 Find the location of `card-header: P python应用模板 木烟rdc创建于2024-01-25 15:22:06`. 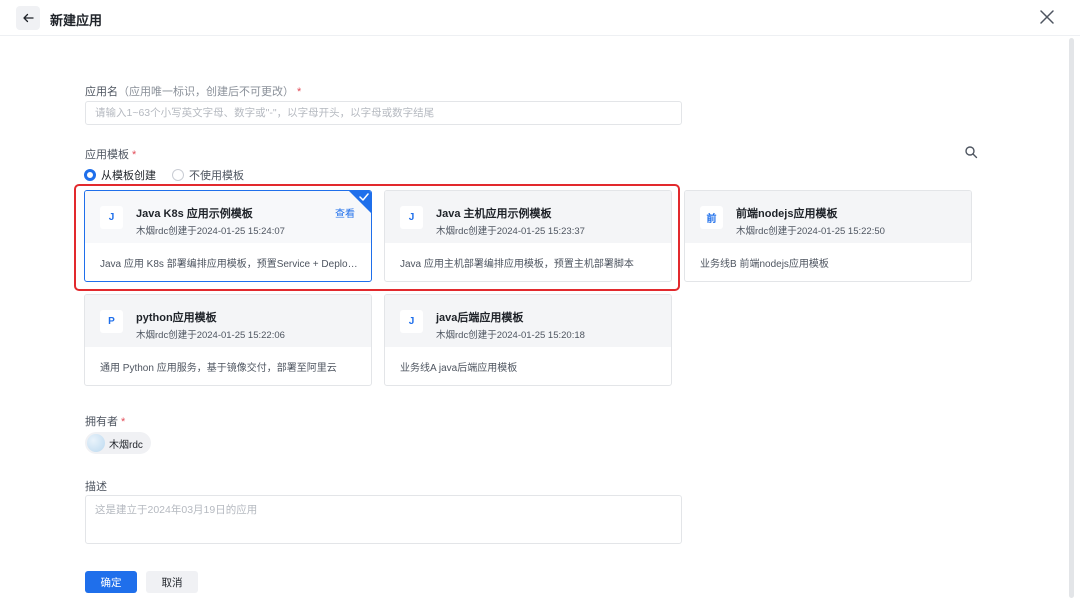

card-header: P python应用模板 木烟rdc创建于2024-01-25 15:22:06 is located at coordinates (228, 321).